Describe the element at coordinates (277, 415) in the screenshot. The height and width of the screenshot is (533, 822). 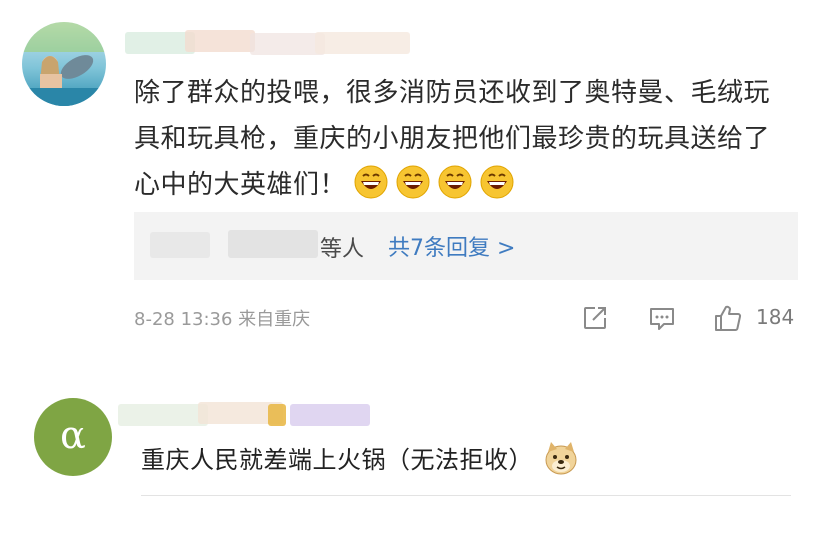
I see `vip-badge-icon` at that location.